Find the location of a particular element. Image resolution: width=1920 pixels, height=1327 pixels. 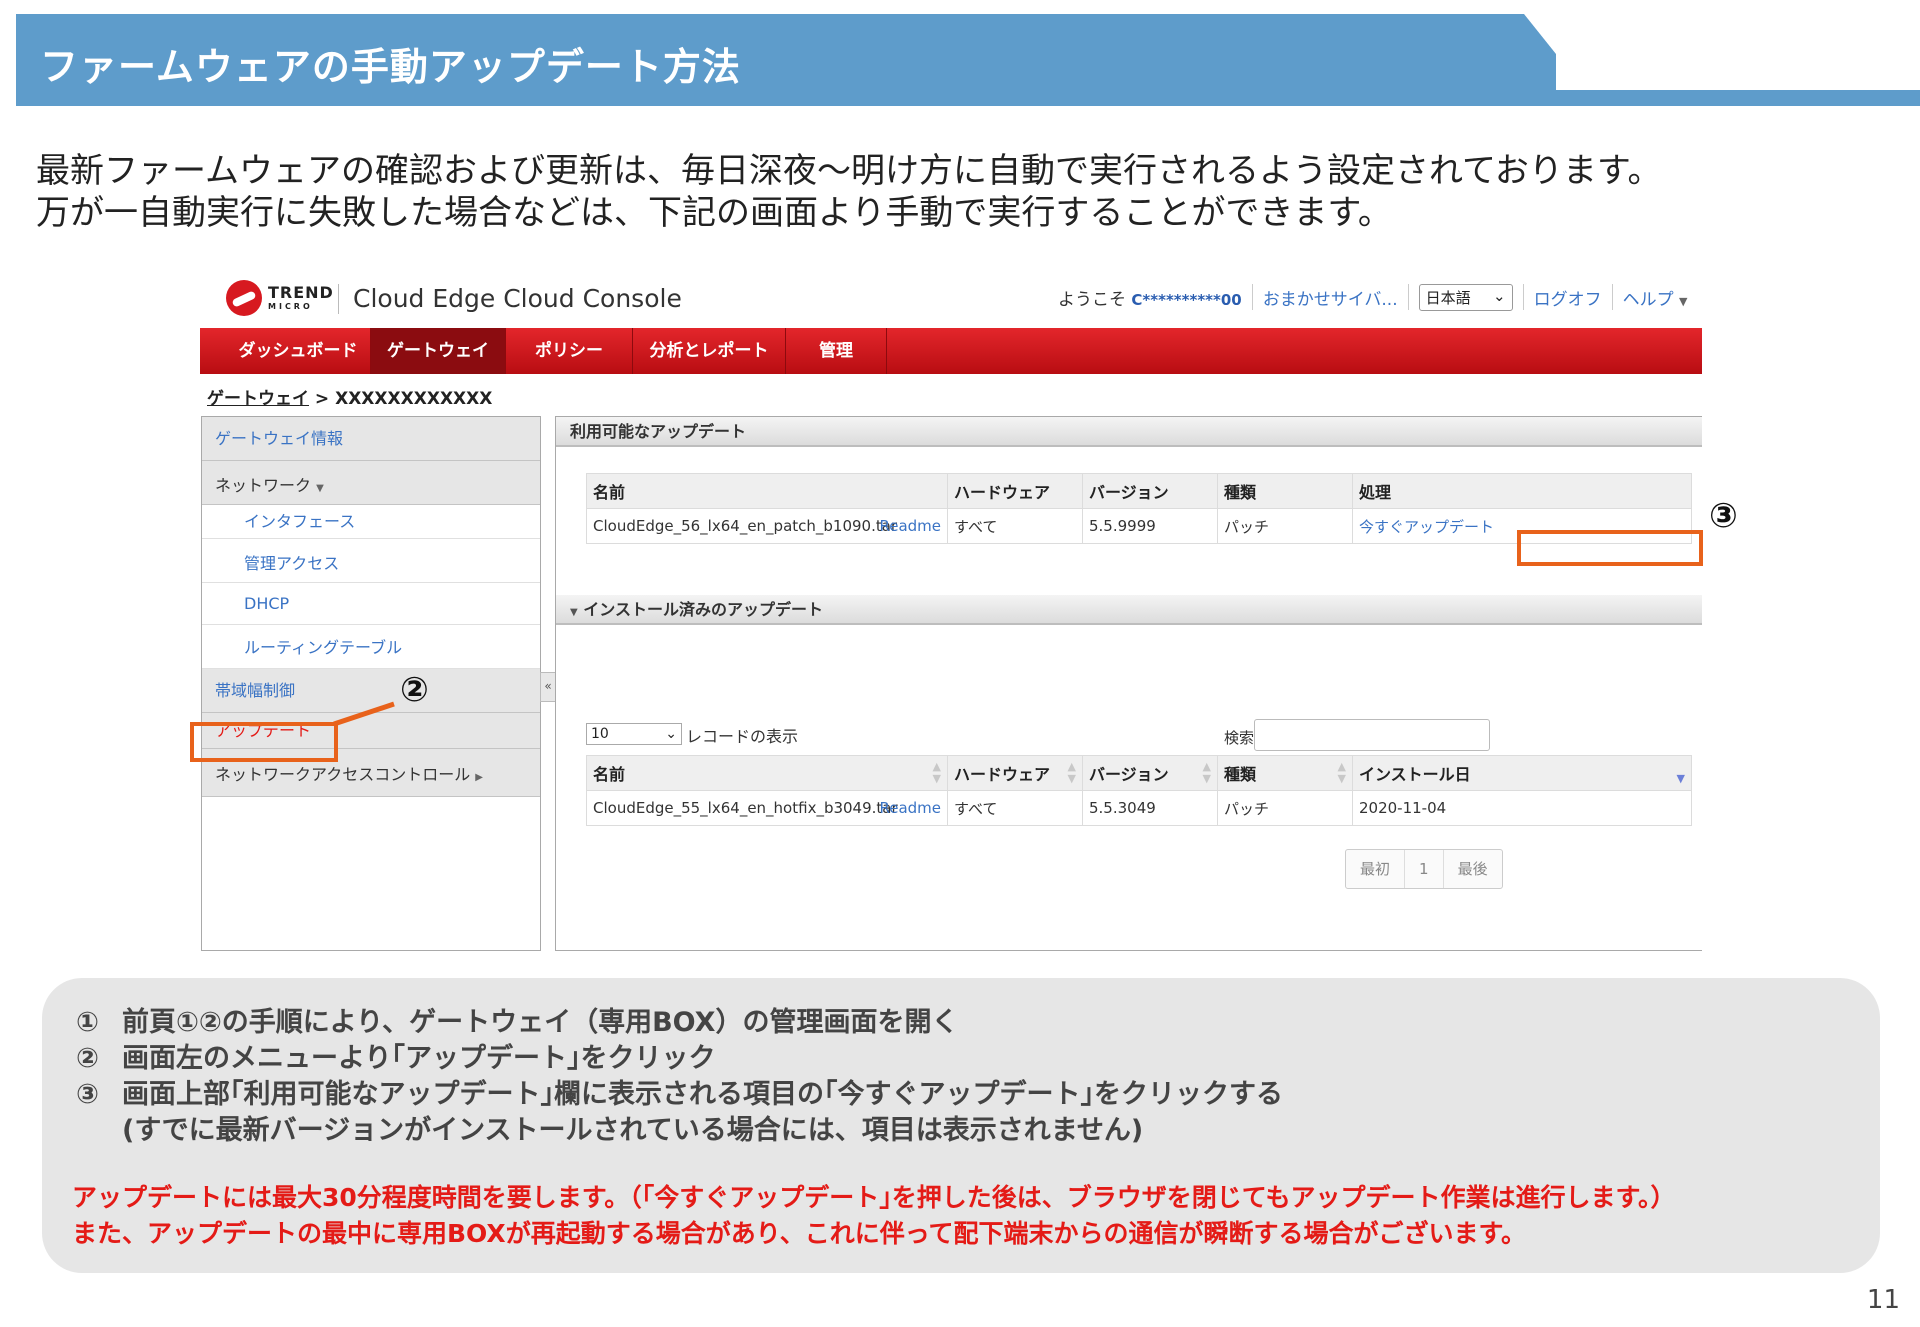

annotation-step-3: ③ is located at coordinates (1723, 516).